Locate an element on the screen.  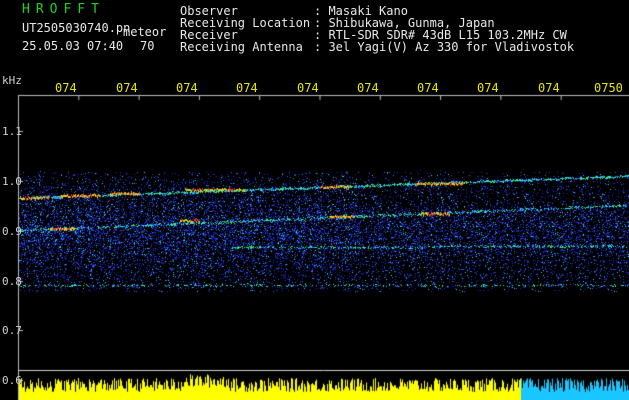
freq-tick: 0.7 is located at coordinates (12, 330).